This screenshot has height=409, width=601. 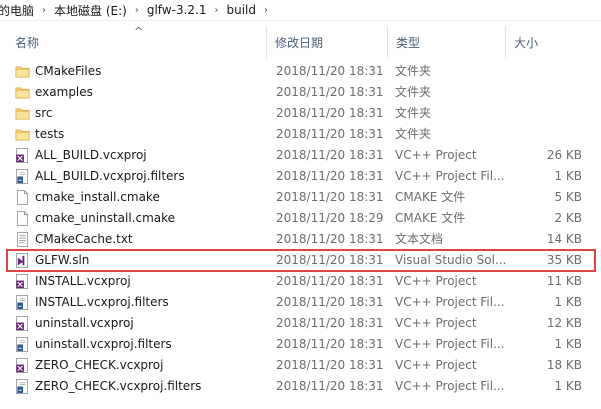 What do you see at coordinates (22, 260) in the screenshot?
I see `sln-icon` at bounding box center [22, 260].